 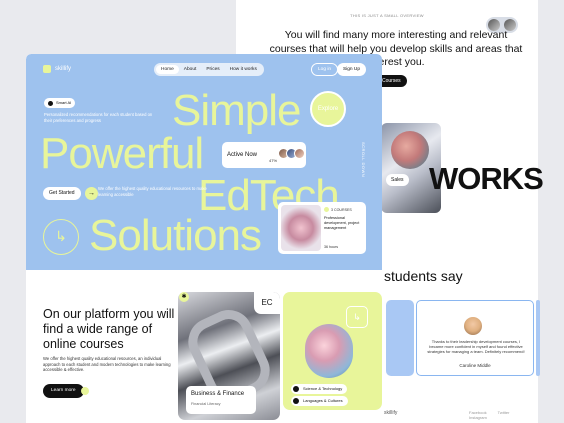 I want to click on arrow-right-icon: →, so click(x=91, y=193).